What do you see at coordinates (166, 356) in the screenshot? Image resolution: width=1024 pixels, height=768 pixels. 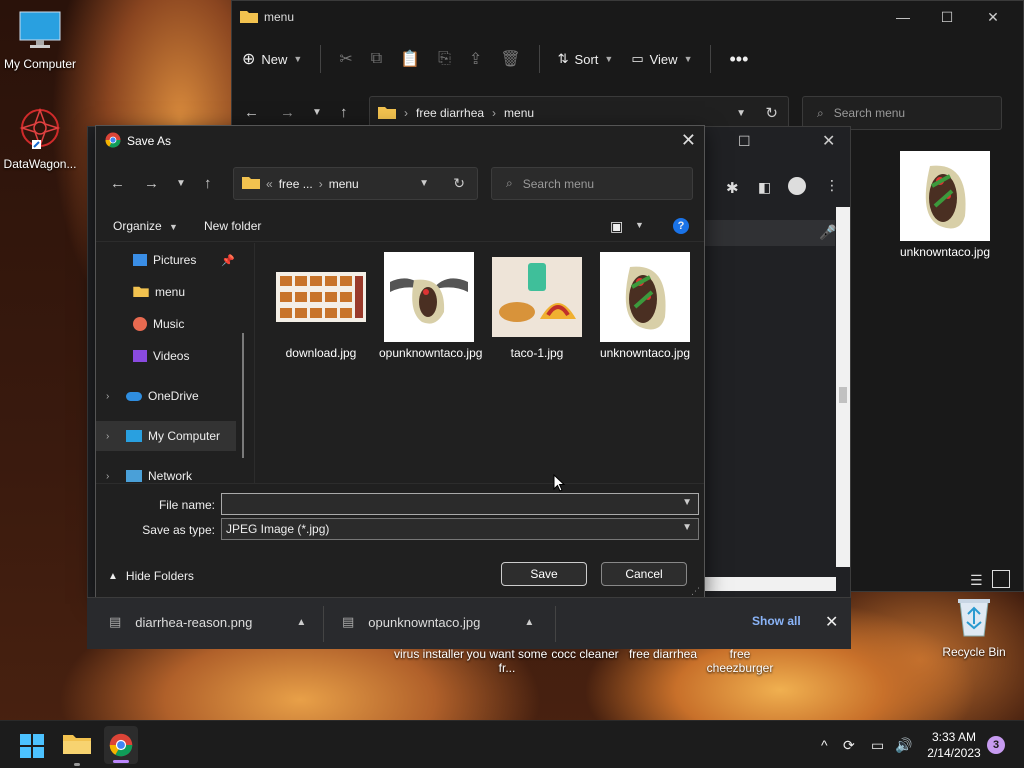 I see `sidebar-item-videos: Videos` at bounding box center [166, 356].